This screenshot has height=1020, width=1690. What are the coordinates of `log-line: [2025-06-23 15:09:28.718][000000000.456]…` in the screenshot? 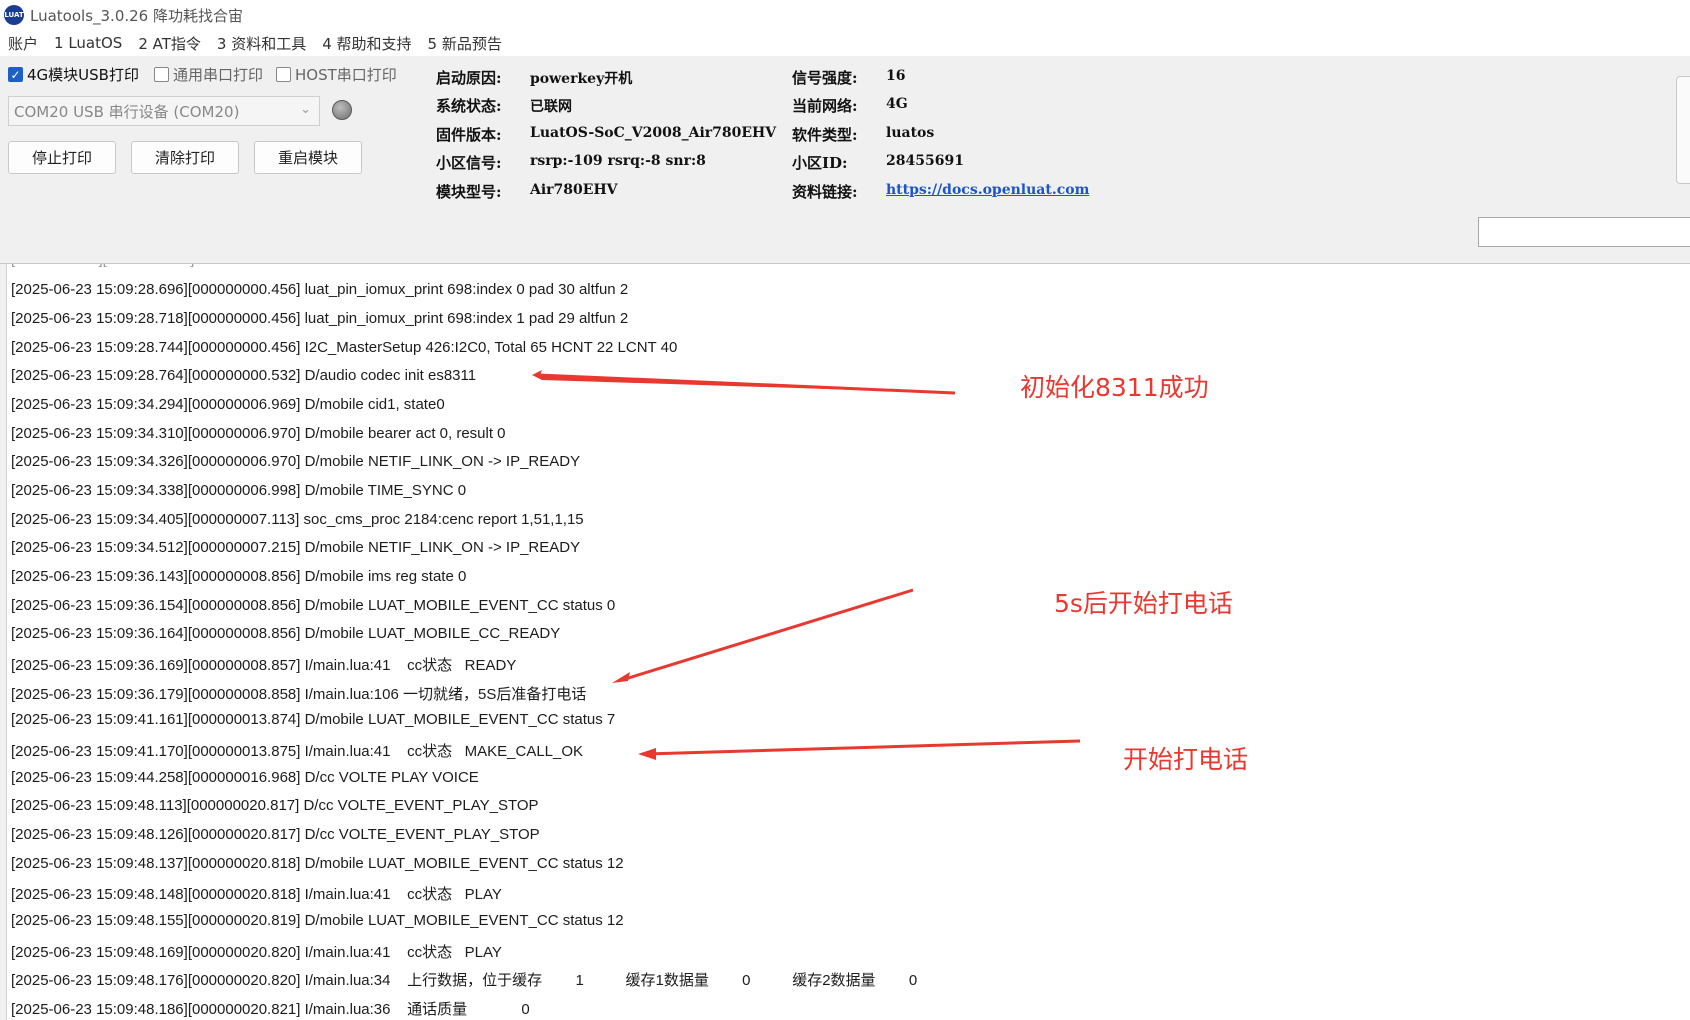 It's located at (320, 318).